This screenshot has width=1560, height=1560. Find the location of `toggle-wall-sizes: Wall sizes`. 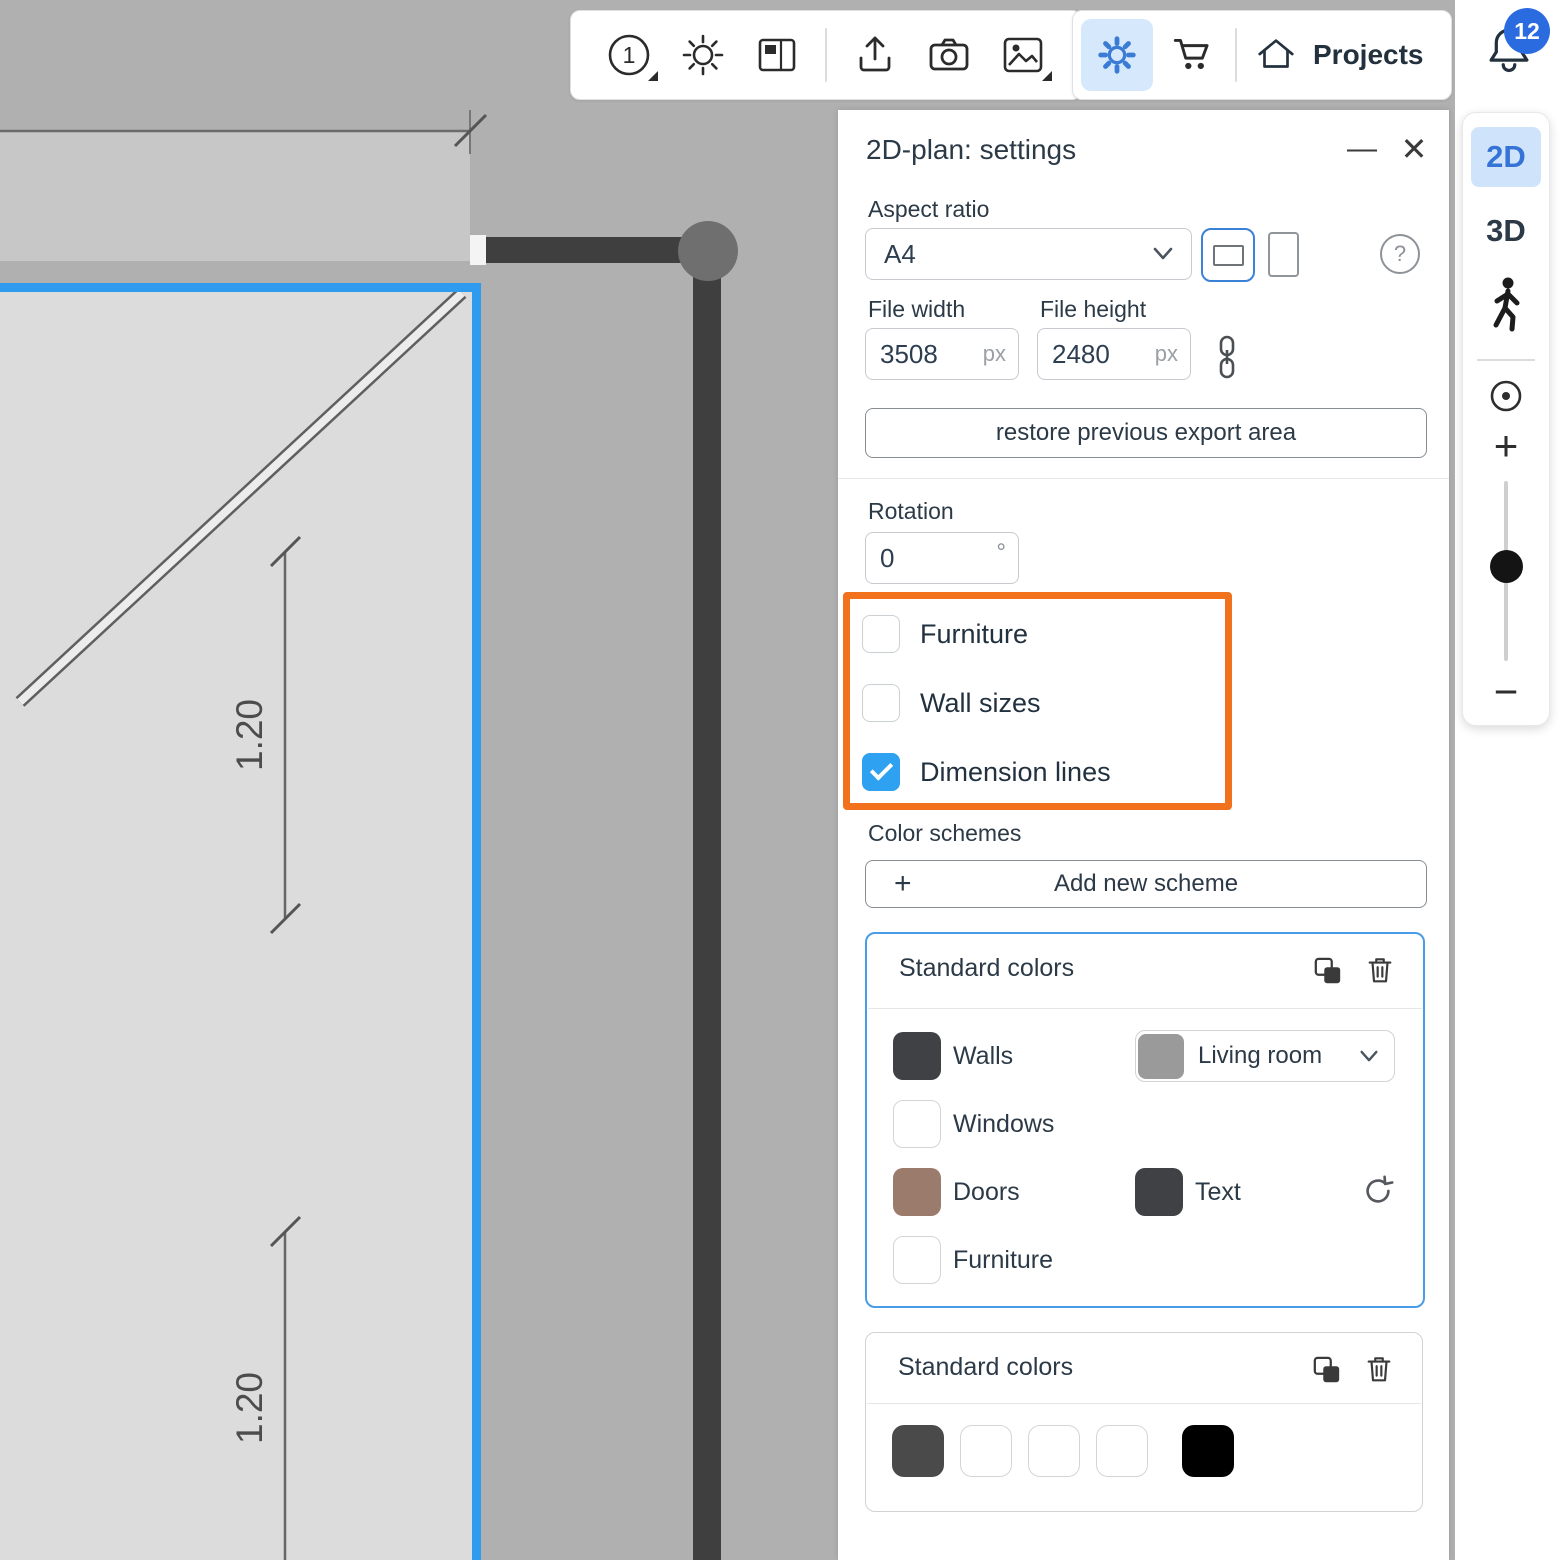

toggle-wall-sizes: Wall sizes is located at coordinates (951, 703).